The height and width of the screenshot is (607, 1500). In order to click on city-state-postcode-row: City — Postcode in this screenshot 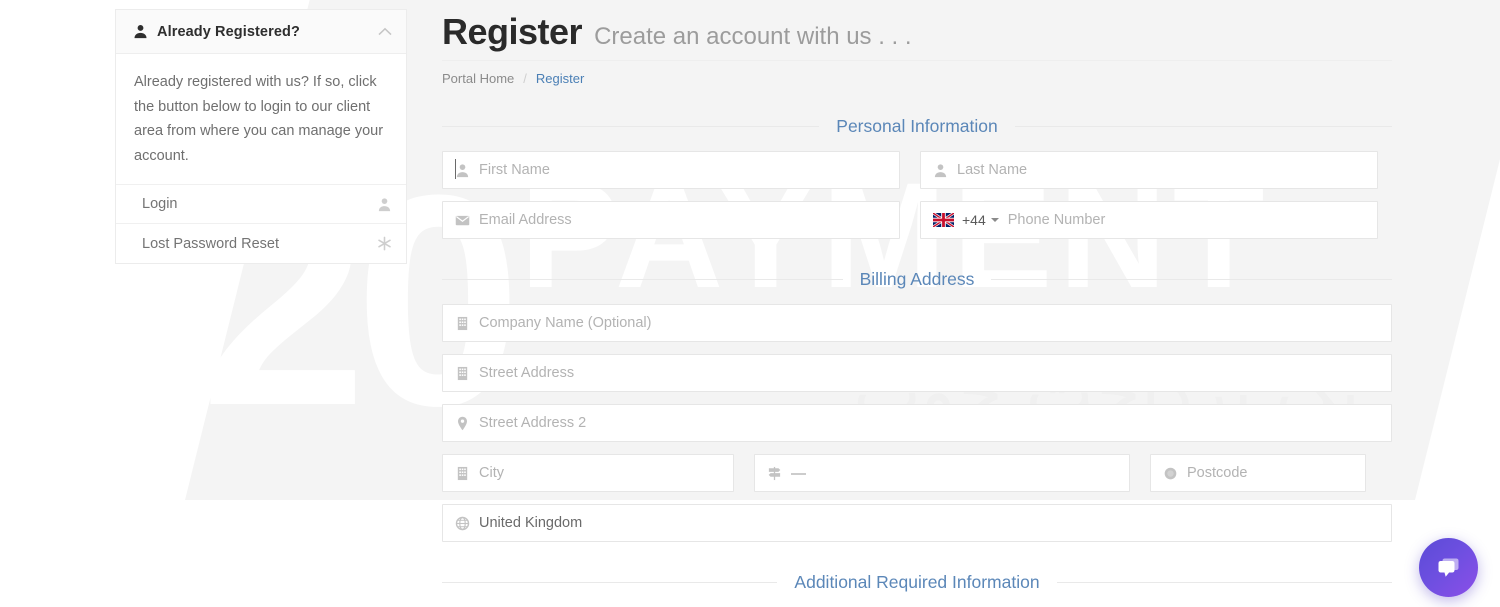, I will do `click(917, 473)`.